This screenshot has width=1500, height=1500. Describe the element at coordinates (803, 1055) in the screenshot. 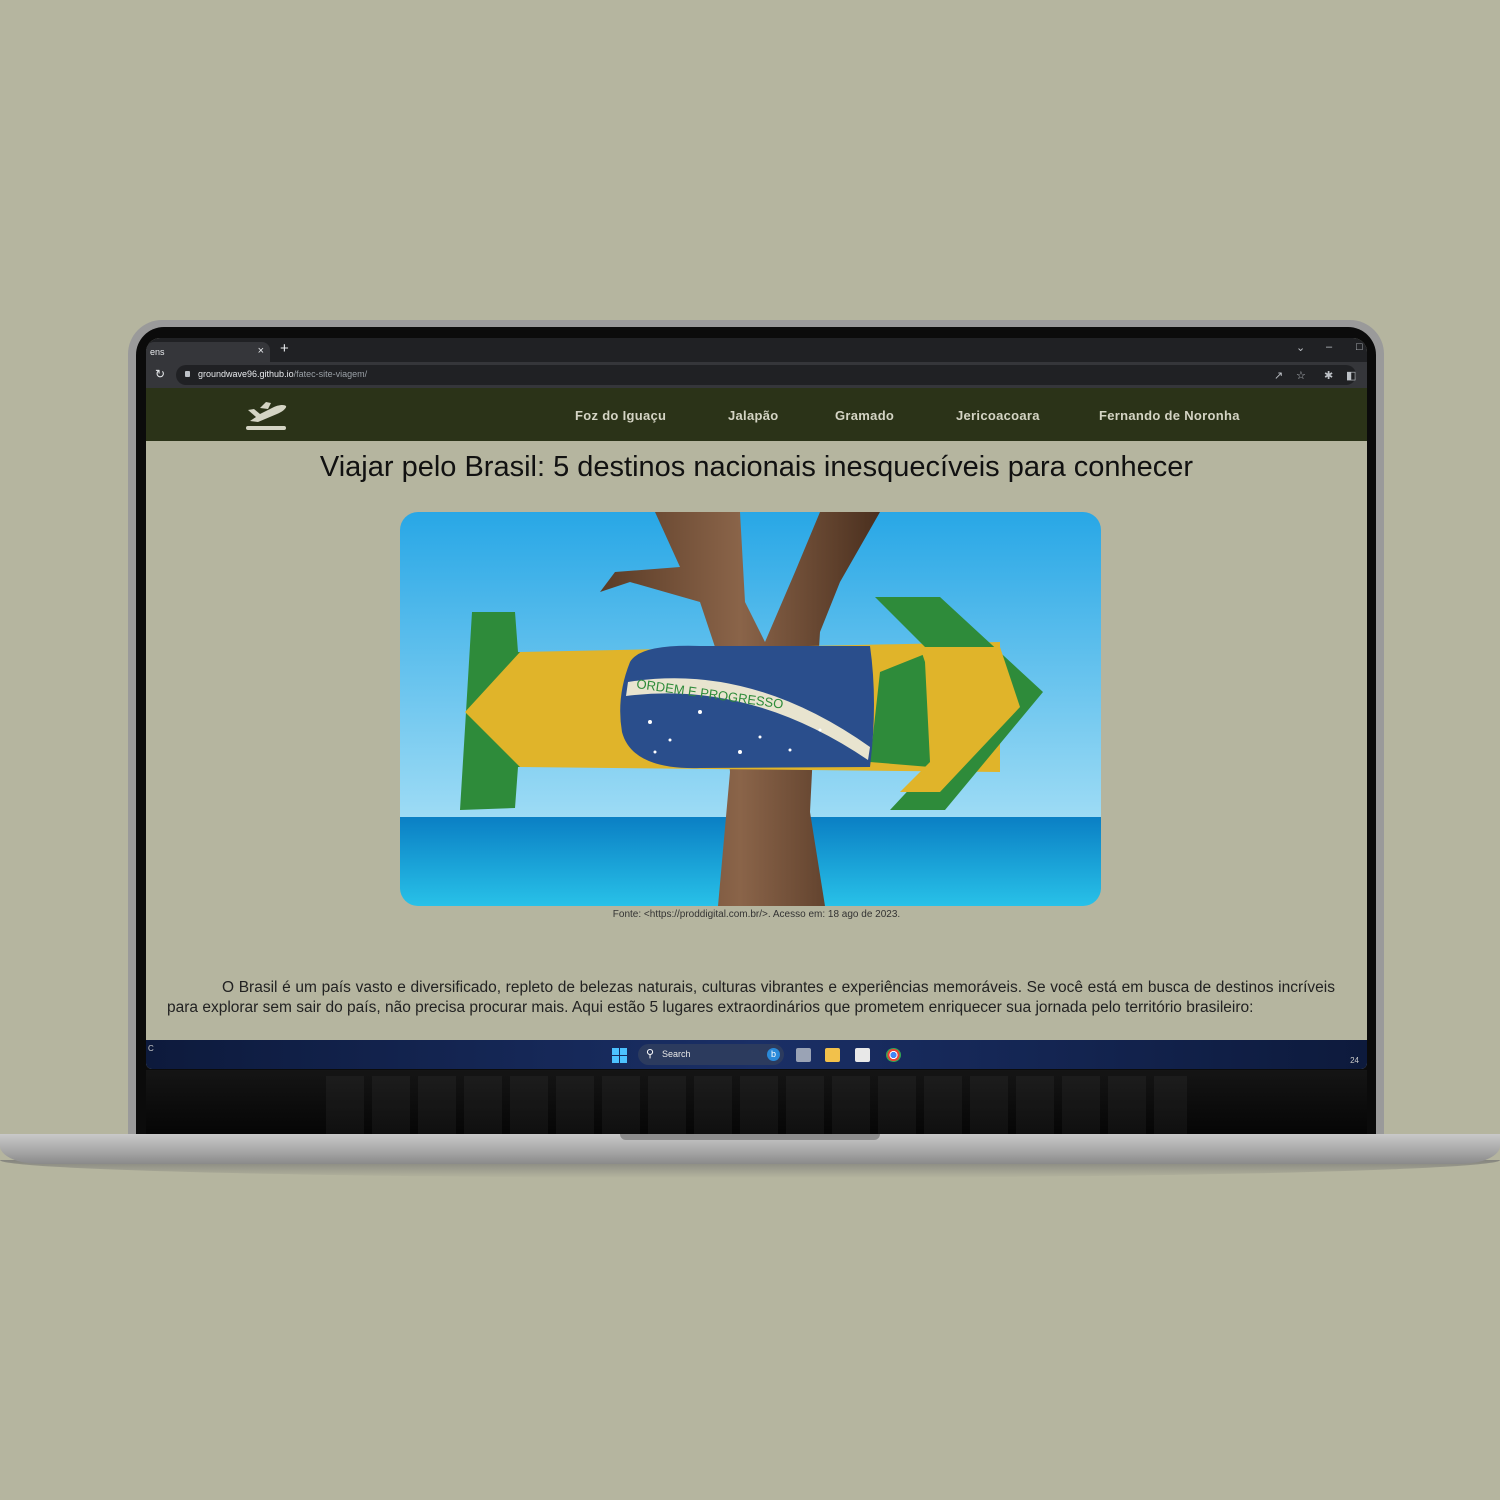

I see `task-view-icon` at that location.